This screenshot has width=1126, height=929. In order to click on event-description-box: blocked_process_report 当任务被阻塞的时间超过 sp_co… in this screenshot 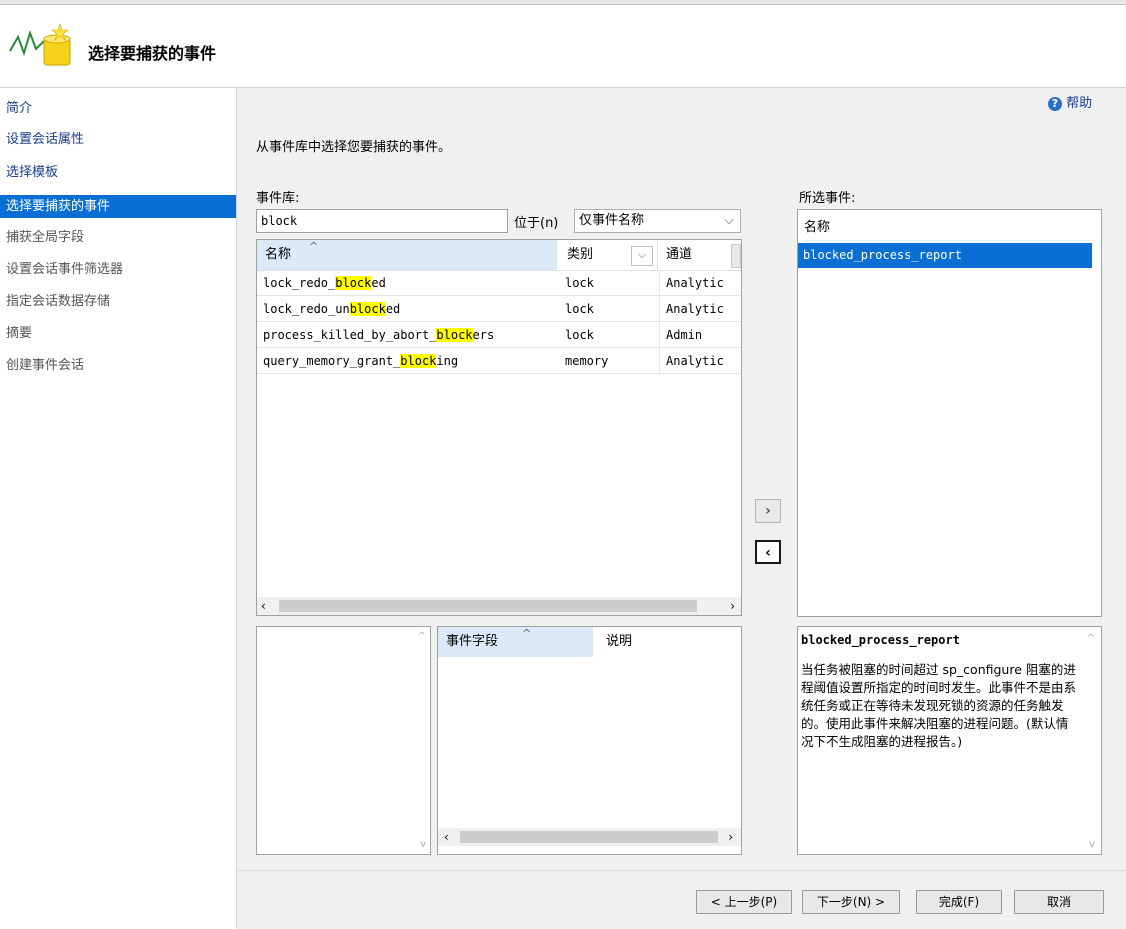, I will do `click(949, 740)`.